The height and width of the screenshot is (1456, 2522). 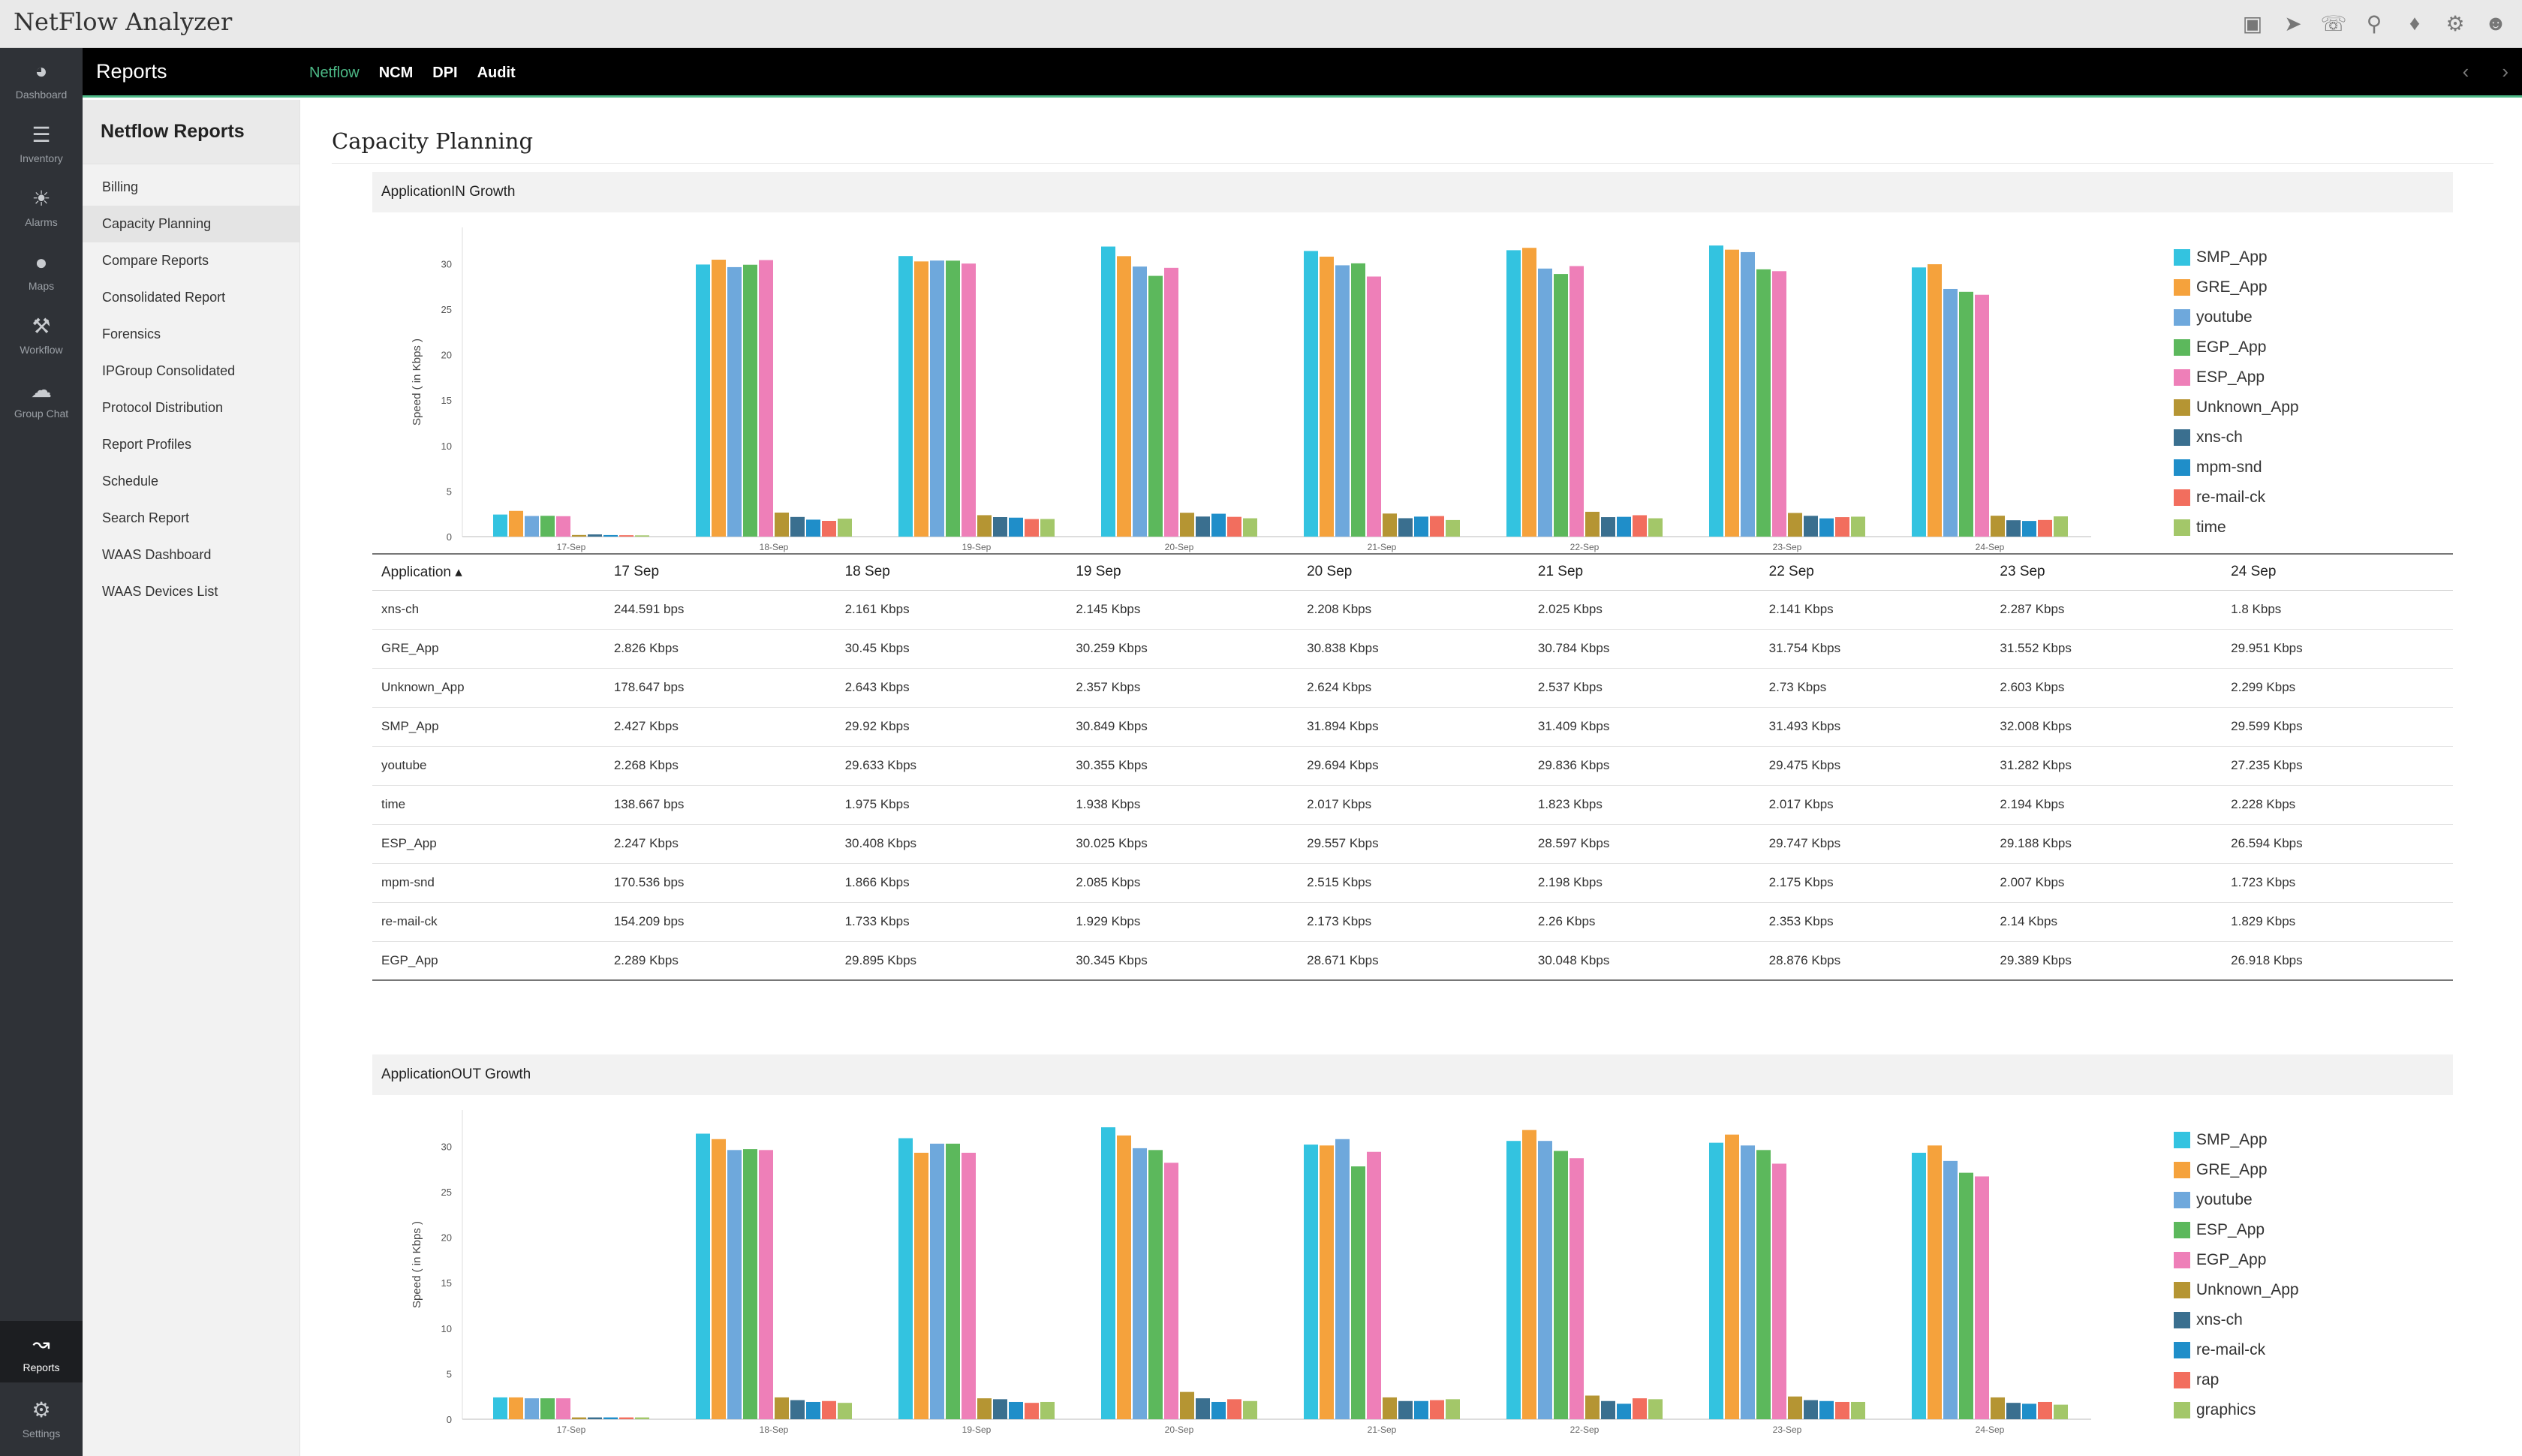 What do you see at coordinates (951, 572) in the screenshot?
I see `column-header-18-sep: 18 Sep` at bounding box center [951, 572].